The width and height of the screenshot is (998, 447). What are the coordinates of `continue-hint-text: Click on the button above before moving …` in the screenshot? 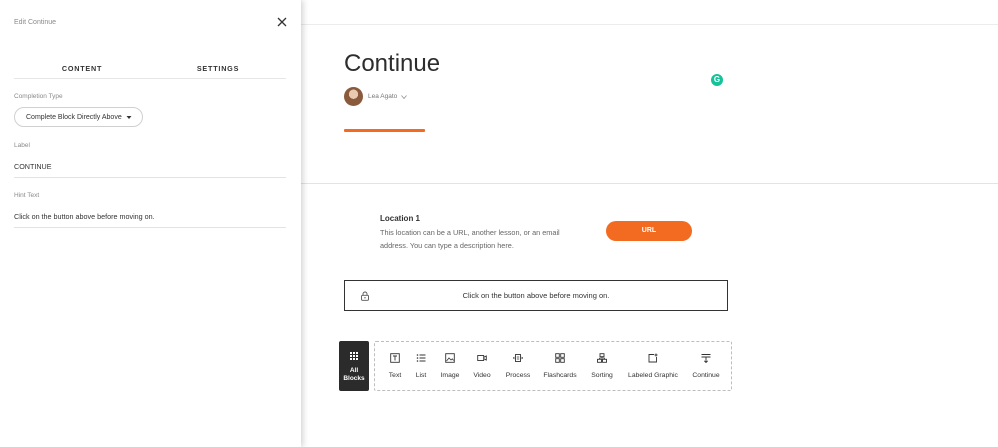 It's located at (536, 295).